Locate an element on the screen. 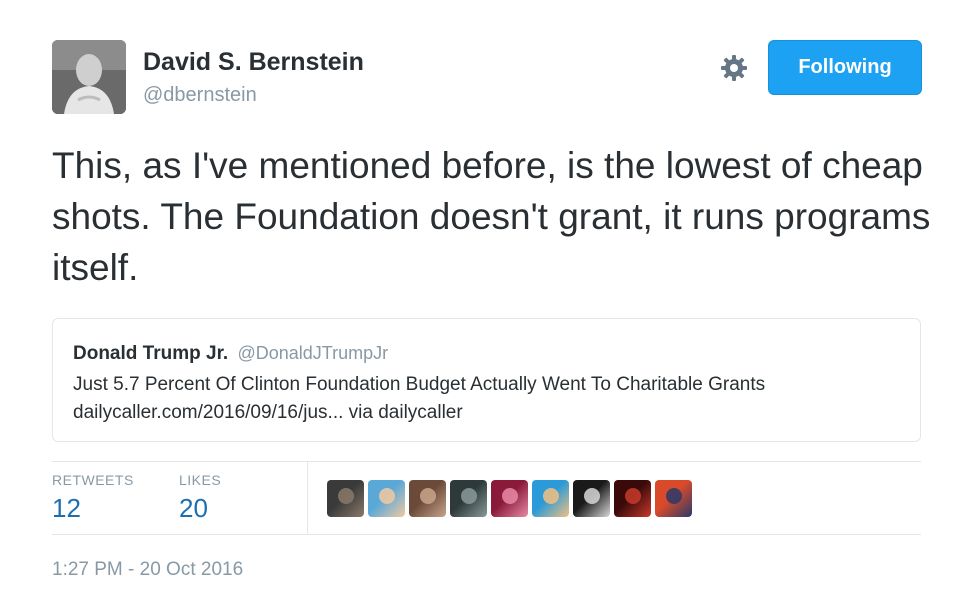 The height and width of the screenshot is (597, 980). gear-icon is located at coordinates (734, 68).